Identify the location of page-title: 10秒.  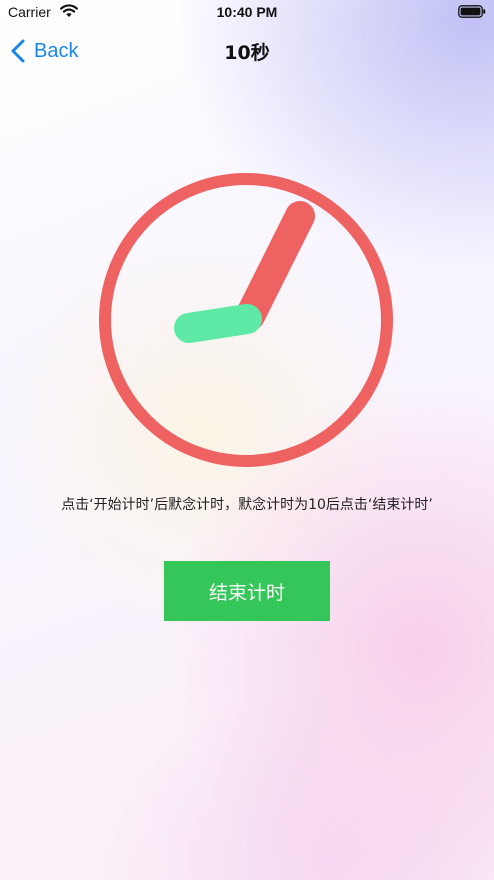
(247, 53).